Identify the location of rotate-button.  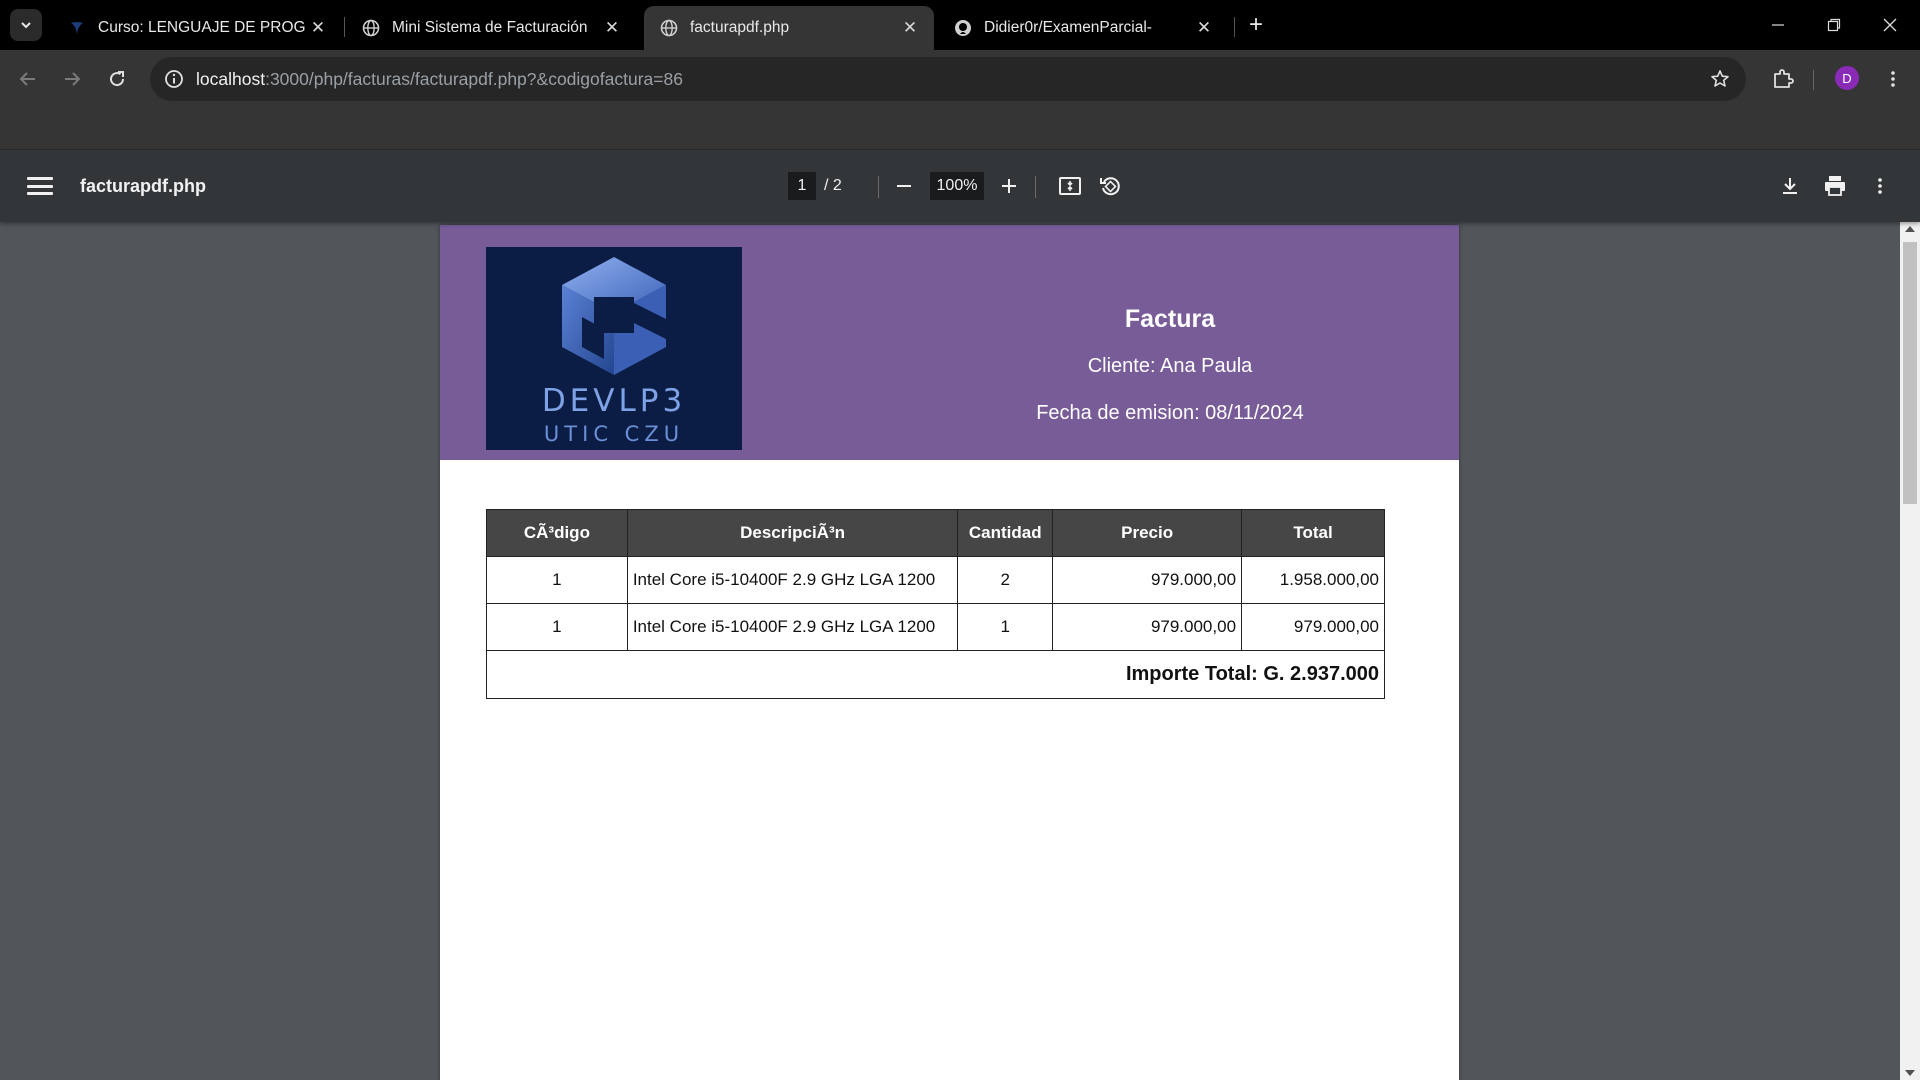
(1110, 186).